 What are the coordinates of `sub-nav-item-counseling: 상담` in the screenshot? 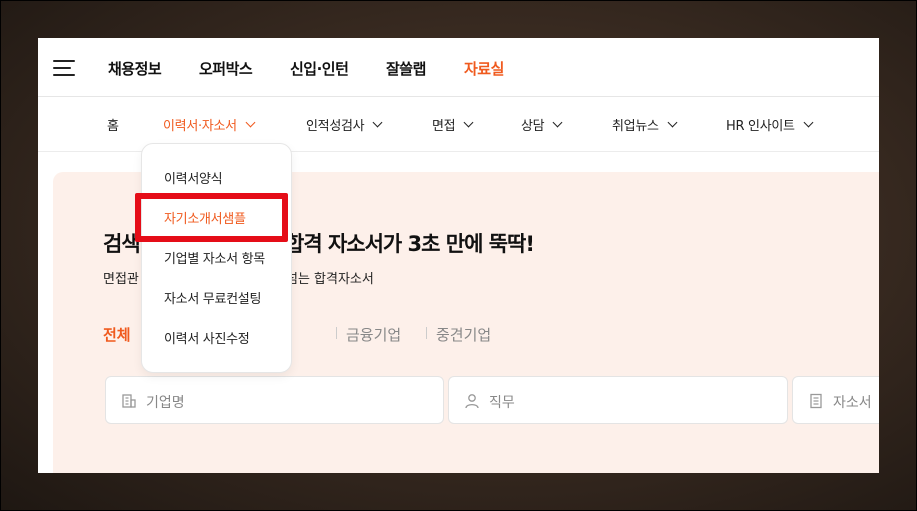 It's located at (542, 124).